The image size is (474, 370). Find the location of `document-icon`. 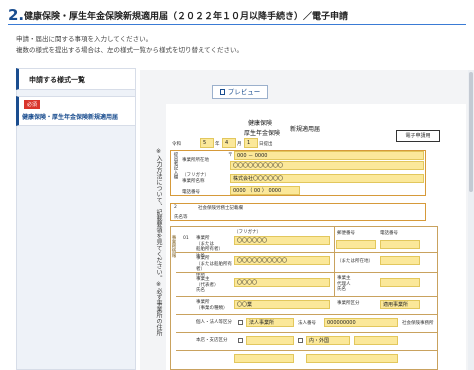

document-icon is located at coordinates (222, 92).